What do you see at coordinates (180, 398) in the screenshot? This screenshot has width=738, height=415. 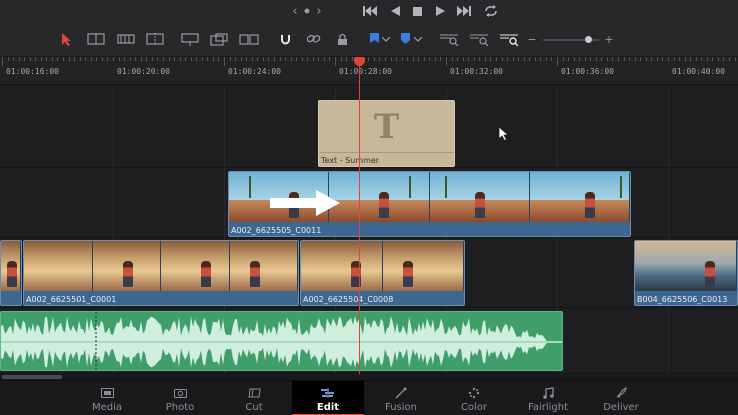 I see `page-tab-photo: Photo` at bounding box center [180, 398].